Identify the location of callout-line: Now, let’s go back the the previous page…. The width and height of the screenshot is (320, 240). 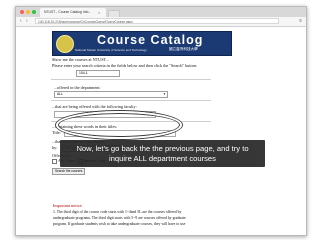
(162, 148).